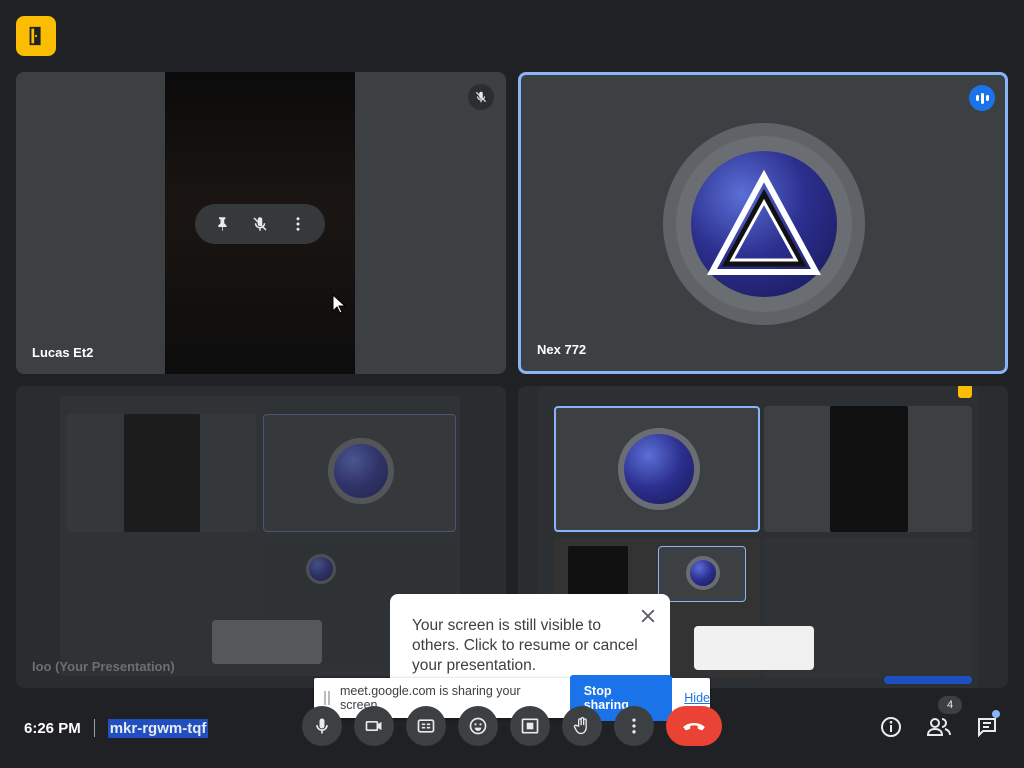  I want to click on drag-handle-icon, so click(327, 698).